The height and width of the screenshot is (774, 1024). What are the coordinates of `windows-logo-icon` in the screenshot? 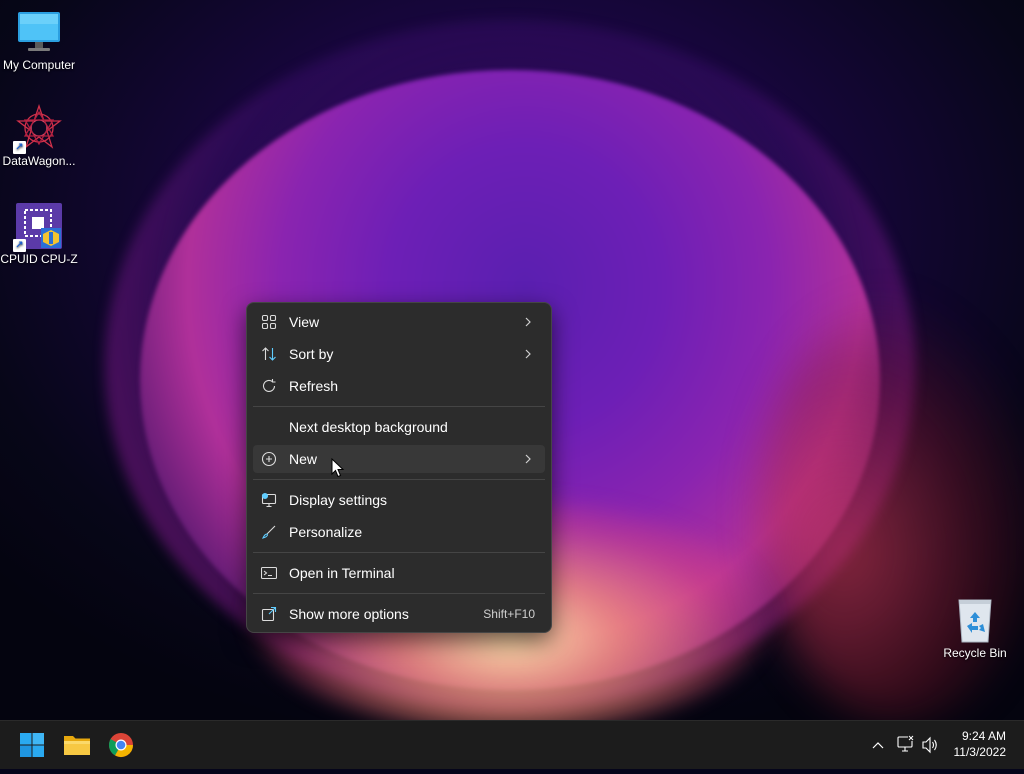 It's located at (32, 745).